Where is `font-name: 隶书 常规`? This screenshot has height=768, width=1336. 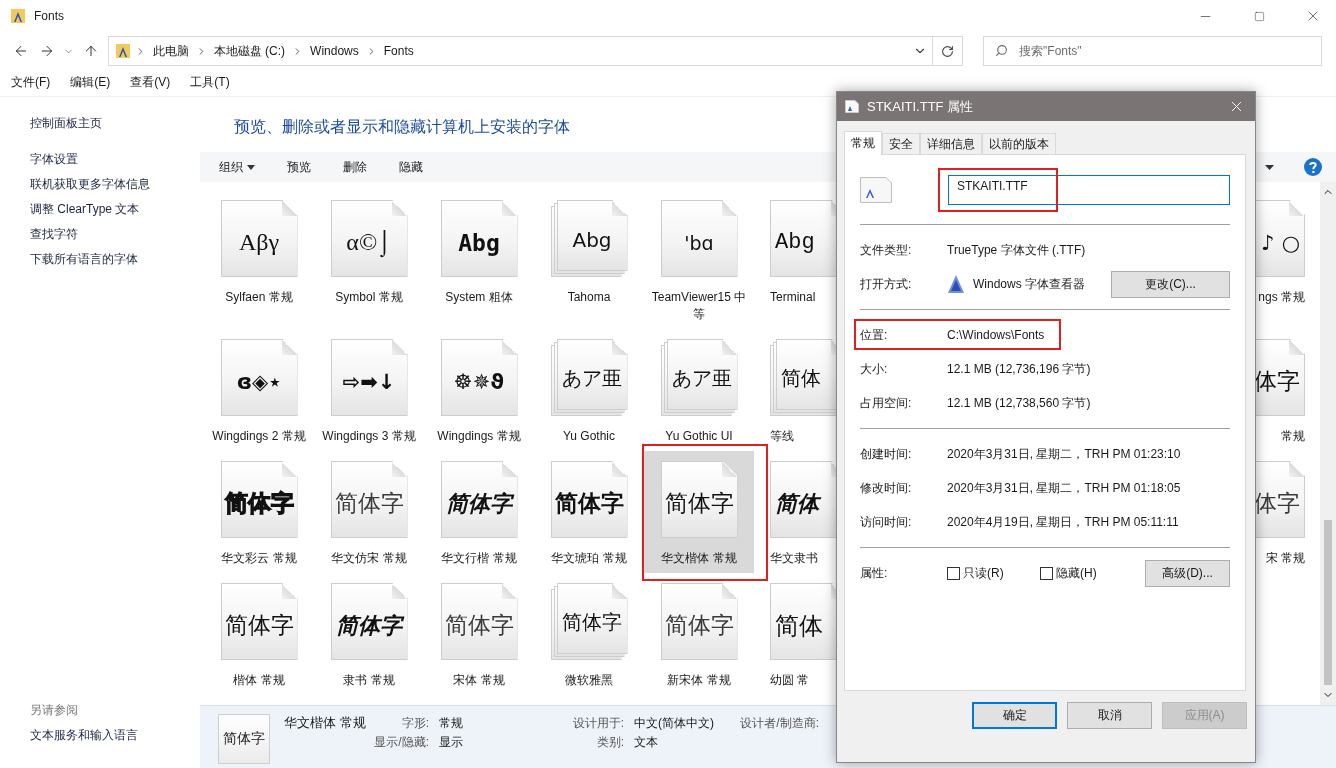 font-name: 隶书 常规 is located at coordinates (369, 680).